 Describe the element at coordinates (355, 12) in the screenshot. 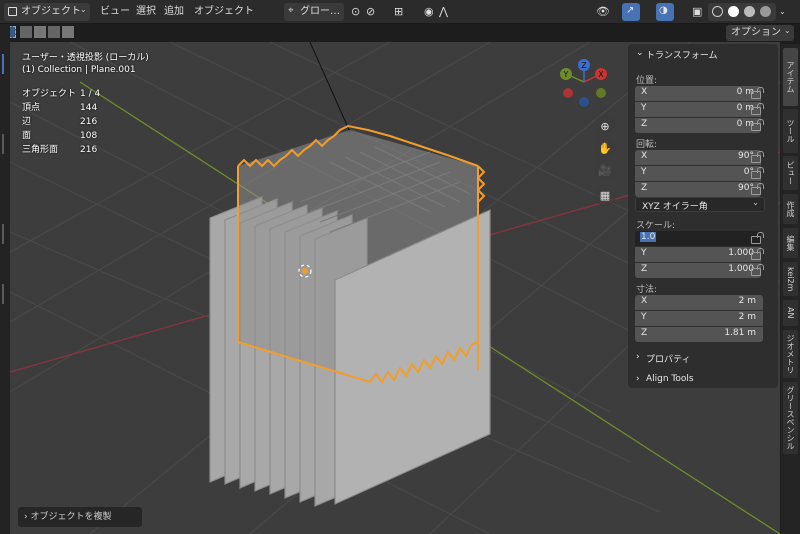

I see `pivot-icon: ⊙` at that location.